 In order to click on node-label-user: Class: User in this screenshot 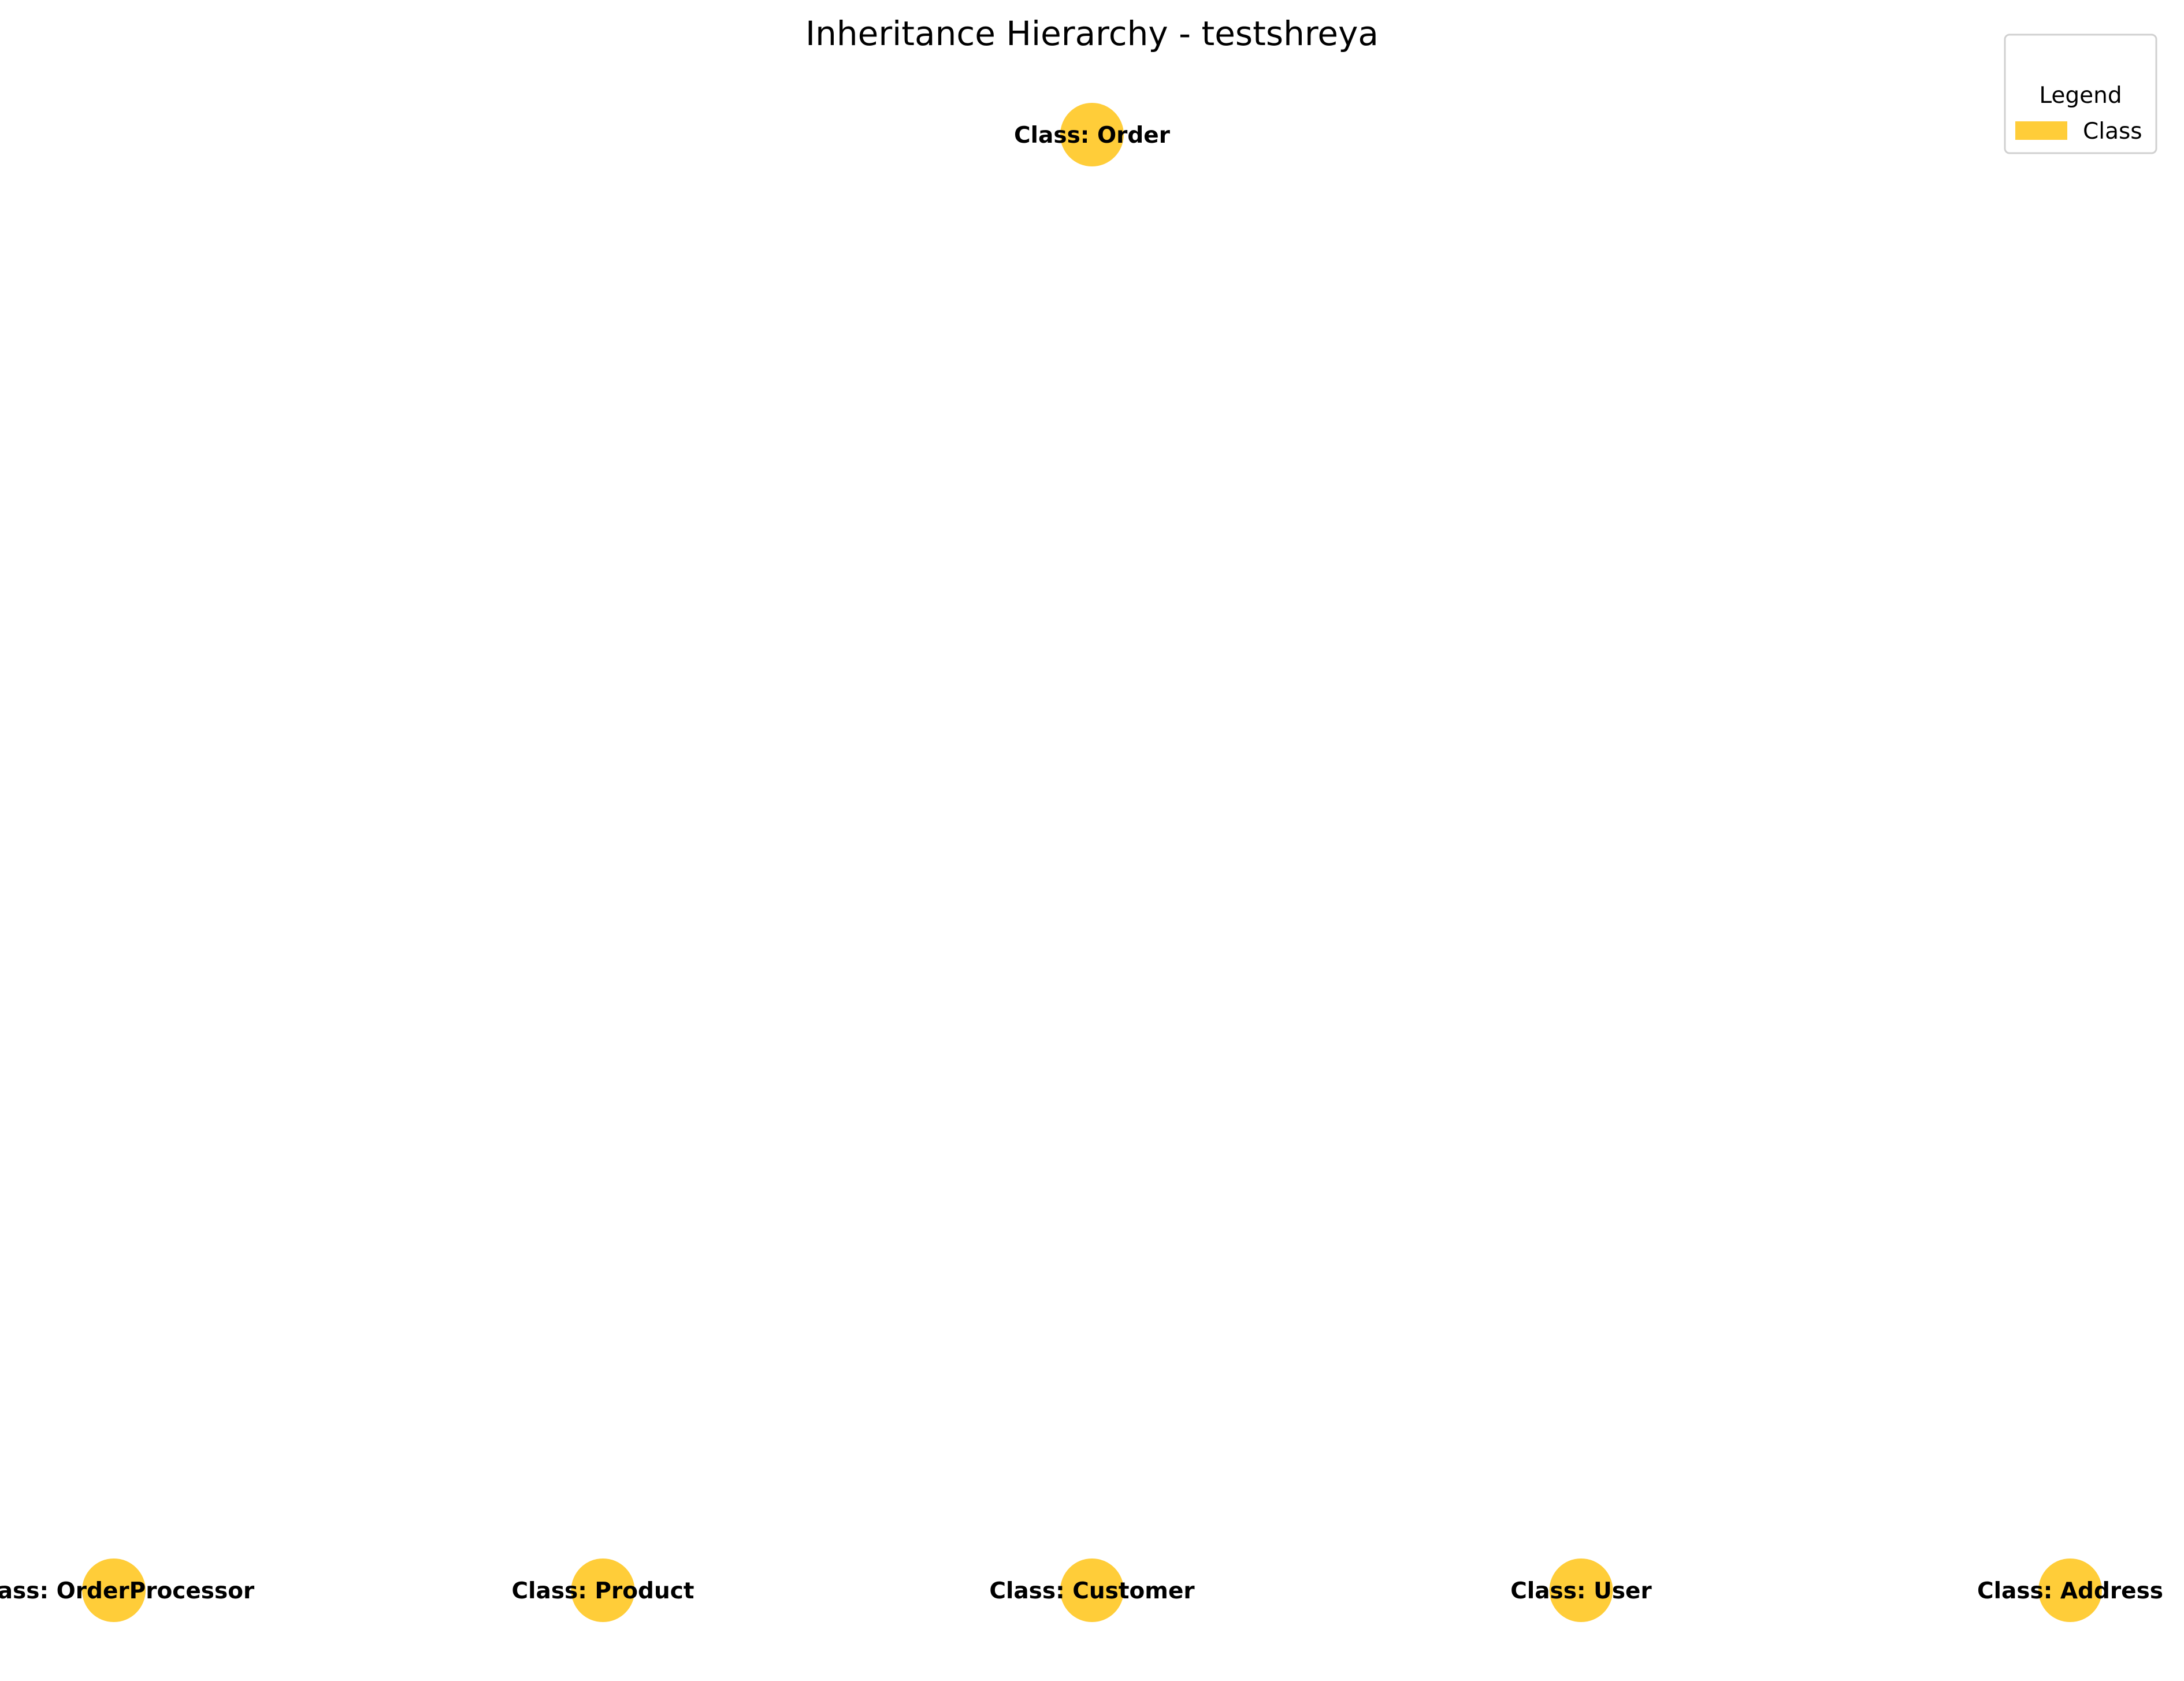, I will do `click(1581, 1591)`.